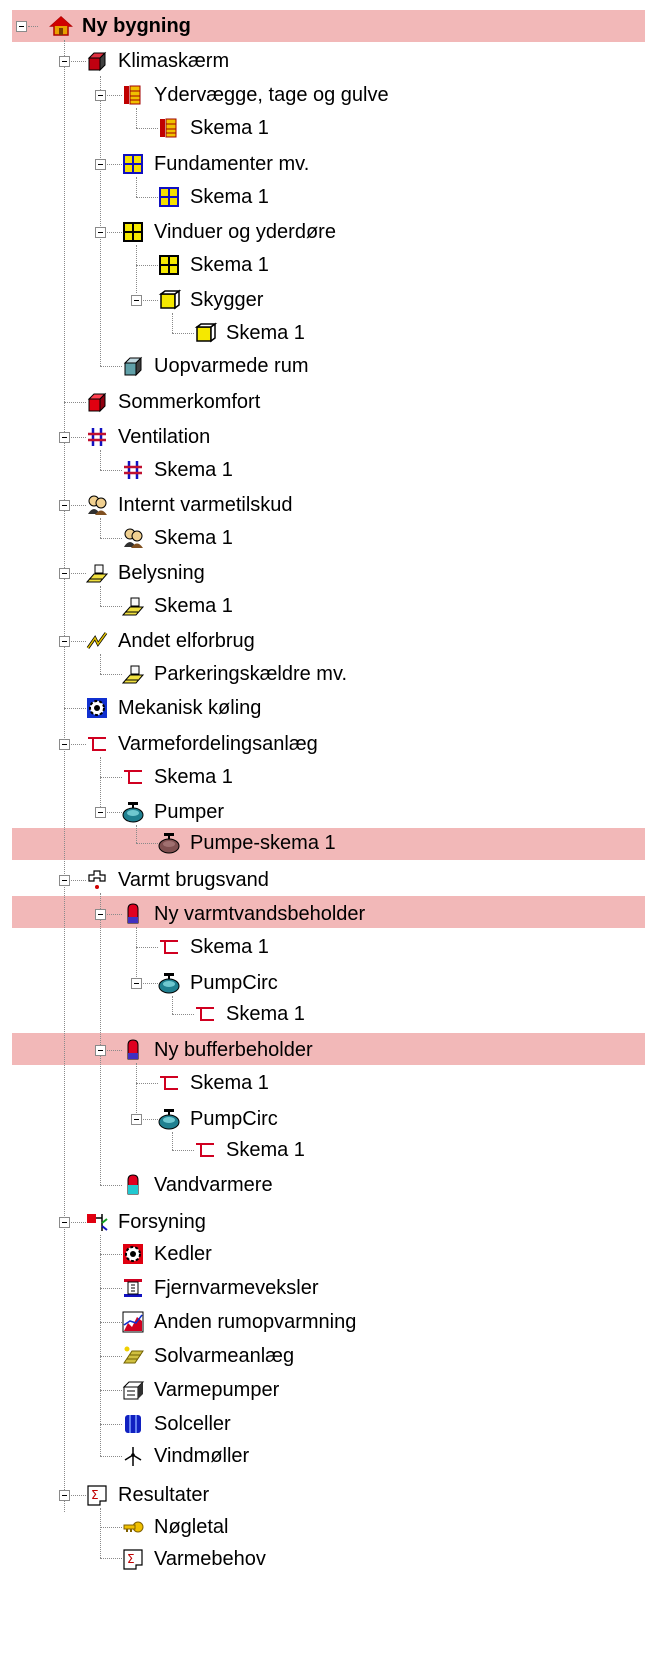 The image size is (645, 1658). What do you see at coordinates (208, 1356) in the screenshot?
I see `tree-node-solvarme: Solvarmeanlæg` at bounding box center [208, 1356].